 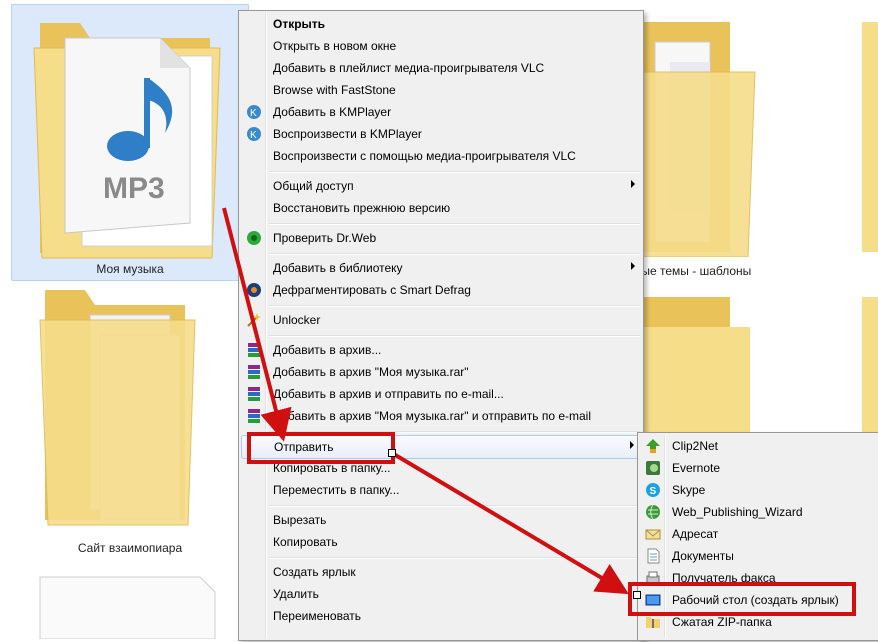 I want to click on sendto-item-mail-recipient: Адресат, so click(x=758, y=534).